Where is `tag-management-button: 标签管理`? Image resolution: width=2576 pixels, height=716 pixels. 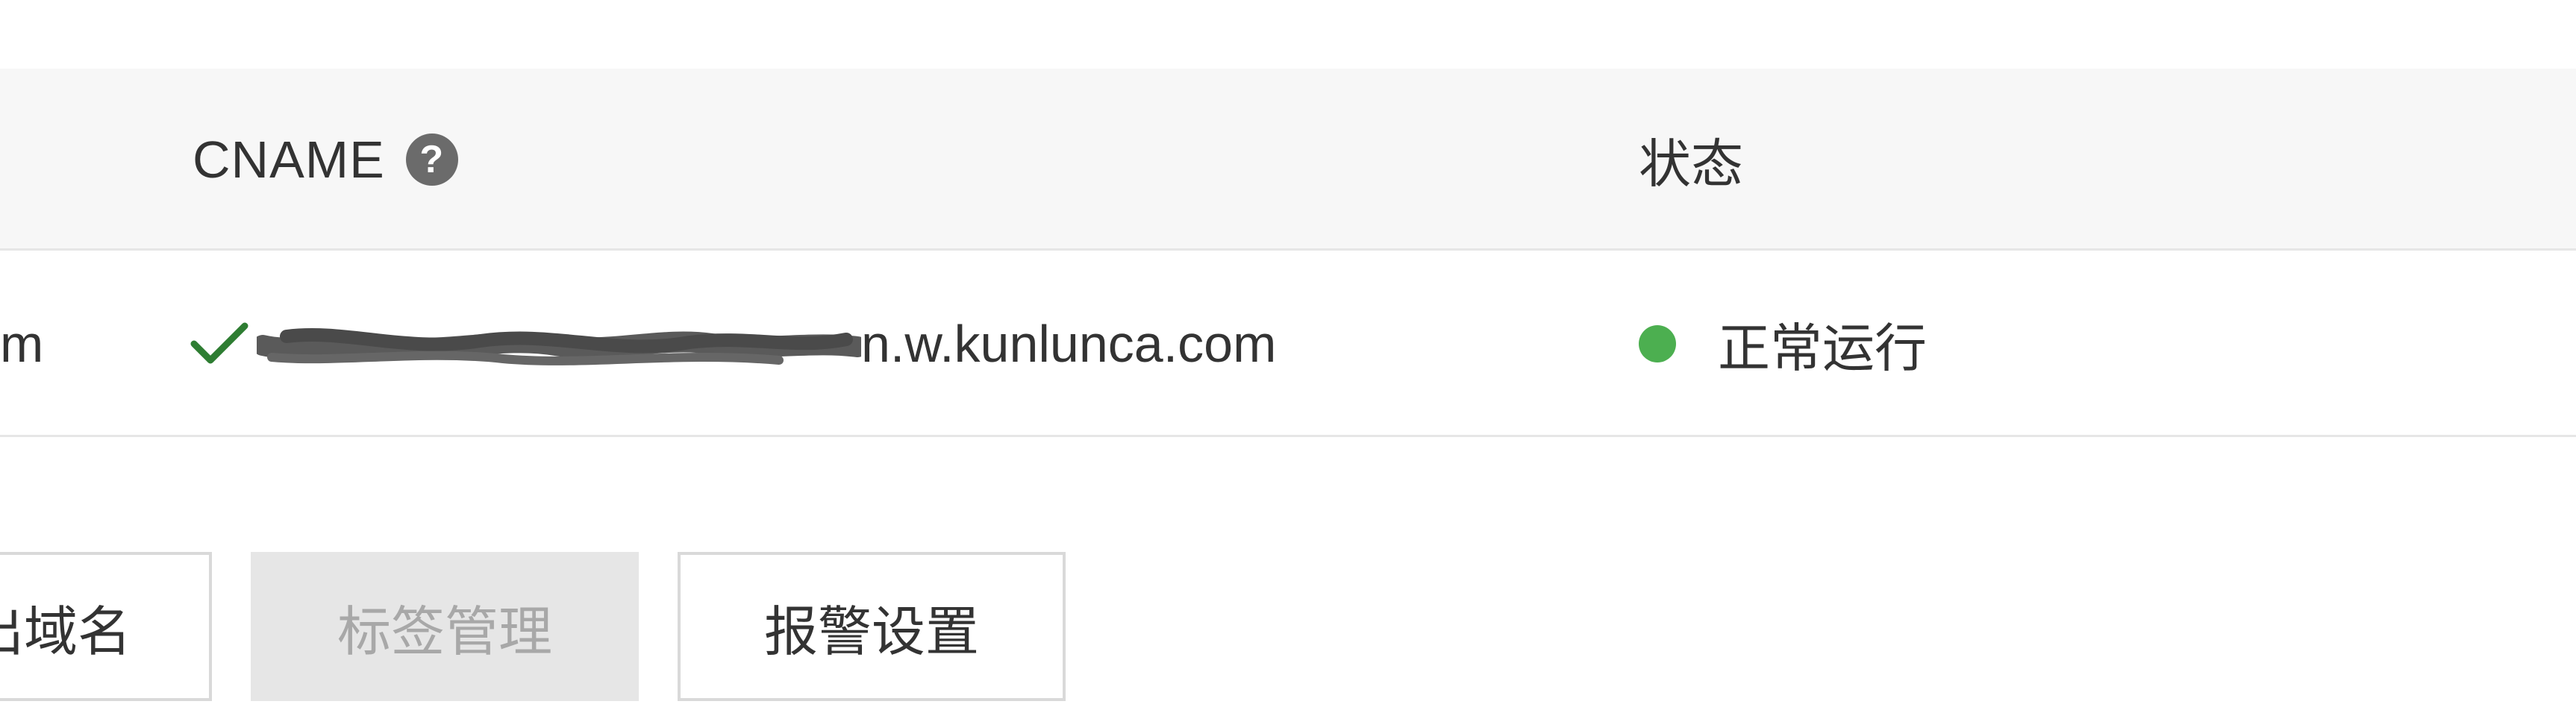 tag-management-button: 标签管理 is located at coordinates (445, 626).